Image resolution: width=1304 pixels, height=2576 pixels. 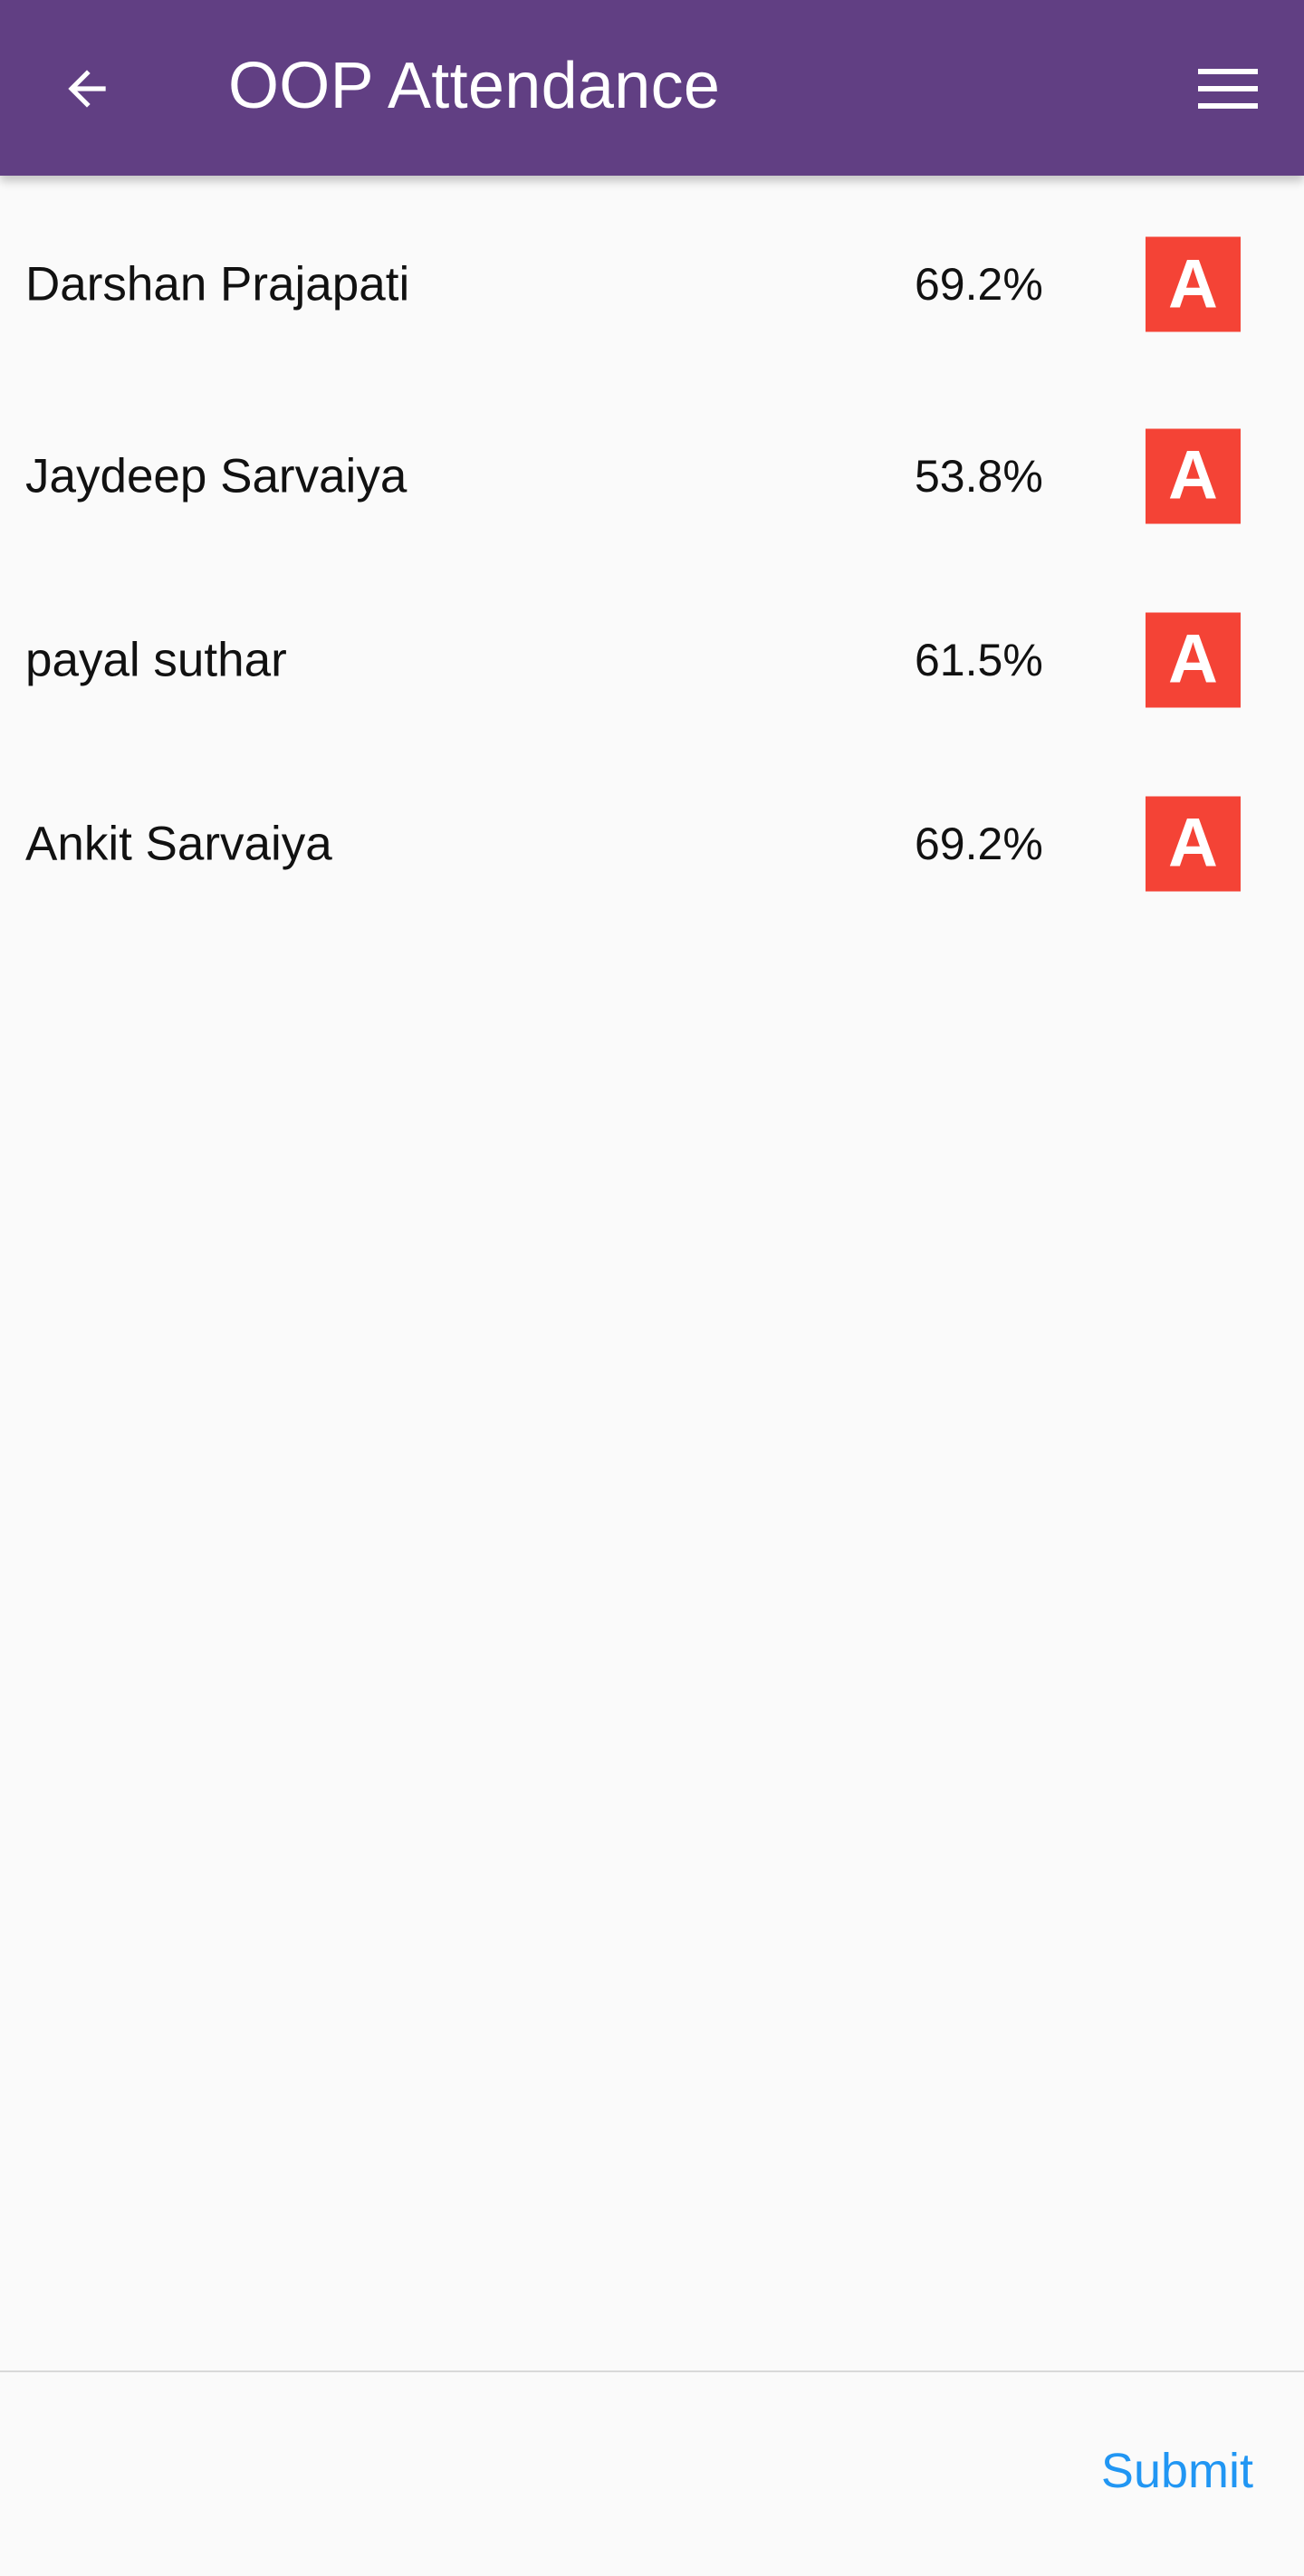 What do you see at coordinates (474, 86) in the screenshot?
I see `page-title: OOP Attendance` at bounding box center [474, 86].